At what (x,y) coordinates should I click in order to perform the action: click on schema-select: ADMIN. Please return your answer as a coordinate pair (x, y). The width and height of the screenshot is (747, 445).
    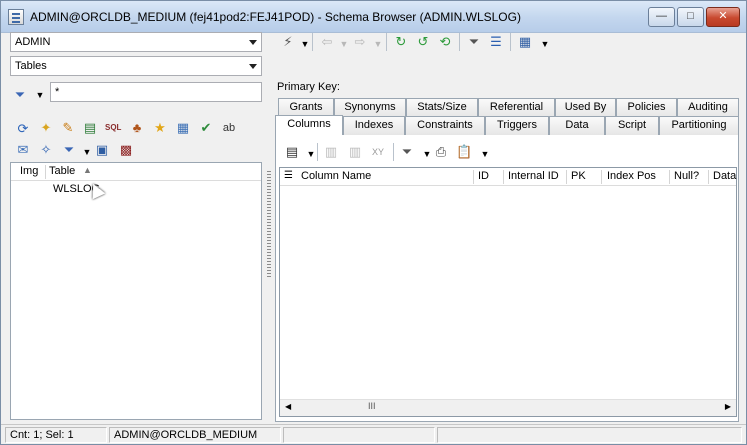
    Looking at the image, I should click on (136, 42).